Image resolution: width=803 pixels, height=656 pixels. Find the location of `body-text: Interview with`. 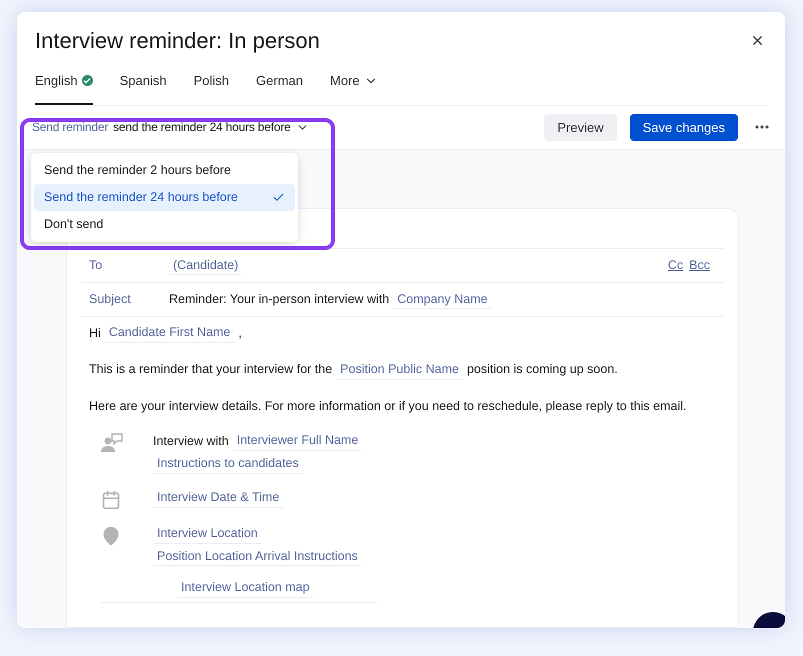

body-text: Interview with is located at coordinates (191, 441).